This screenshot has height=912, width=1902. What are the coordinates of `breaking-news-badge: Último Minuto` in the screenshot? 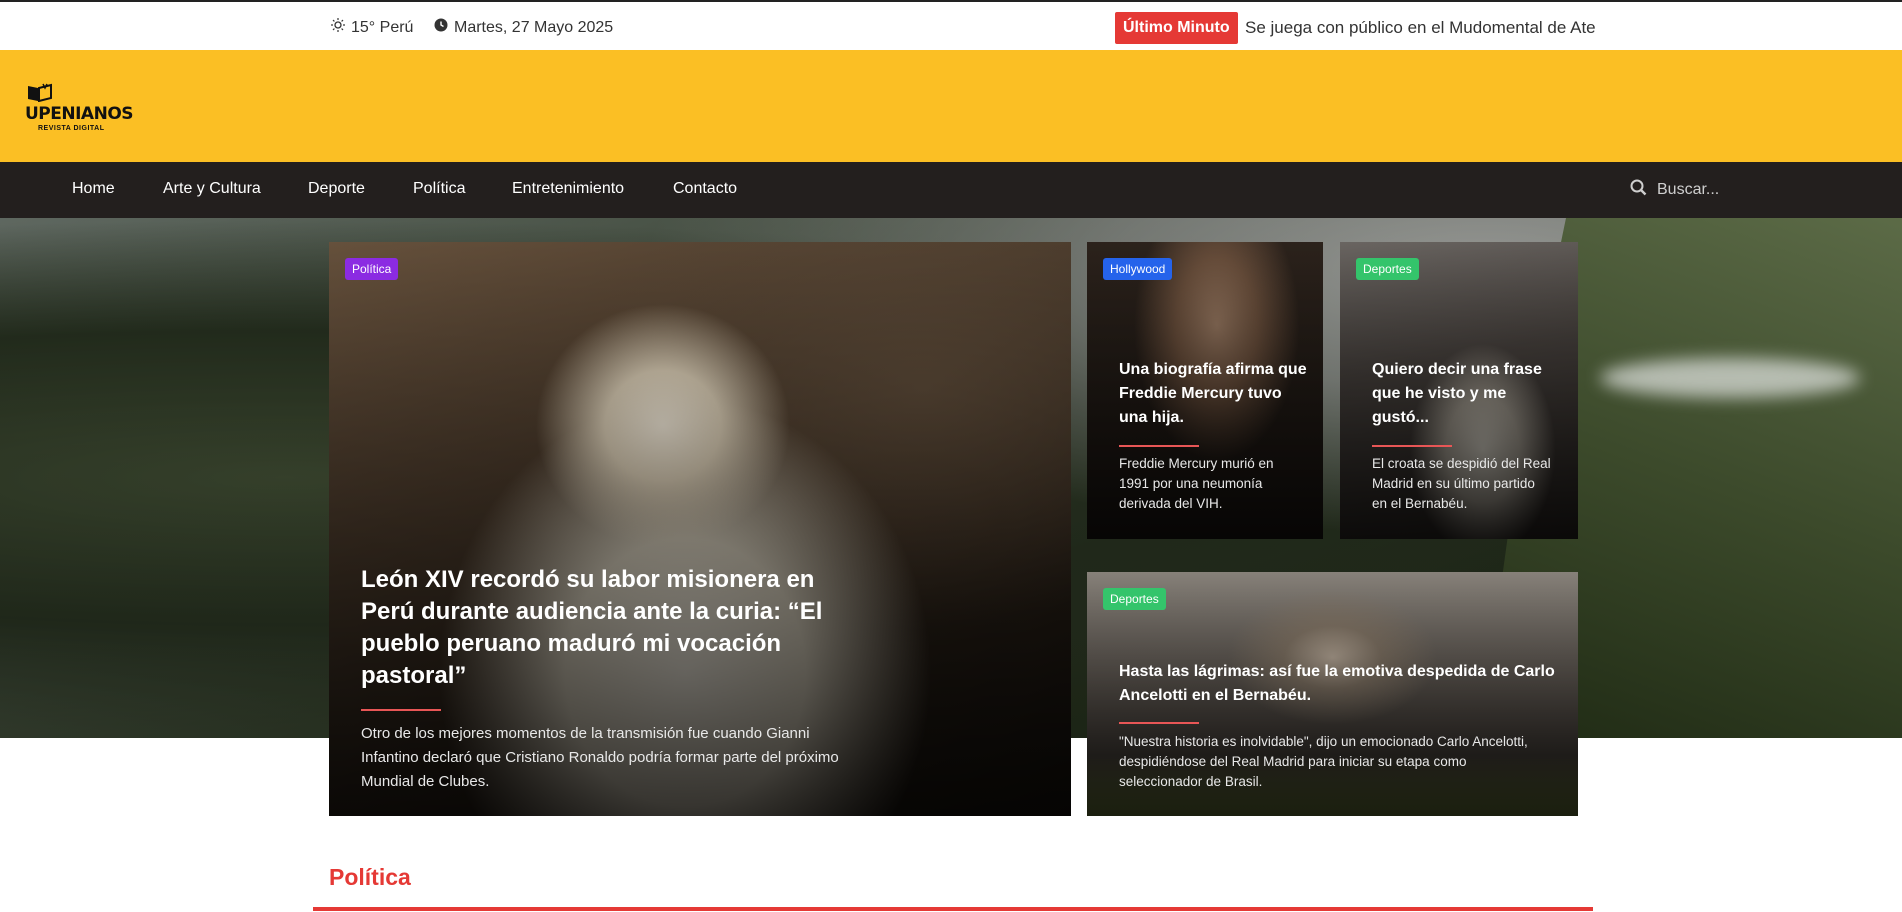 It's located at (1176, 28).